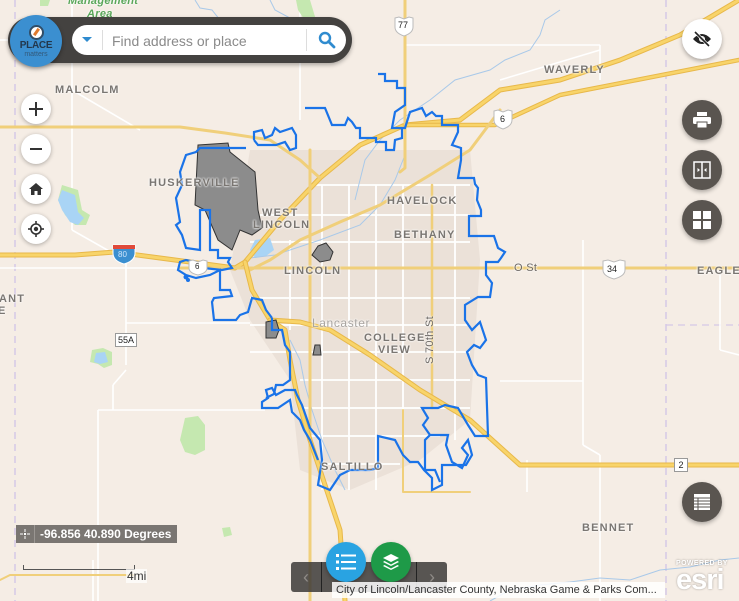 The height and width of the screenshot is (601, 739). I want to click on plus-icon, so click(36, 109).